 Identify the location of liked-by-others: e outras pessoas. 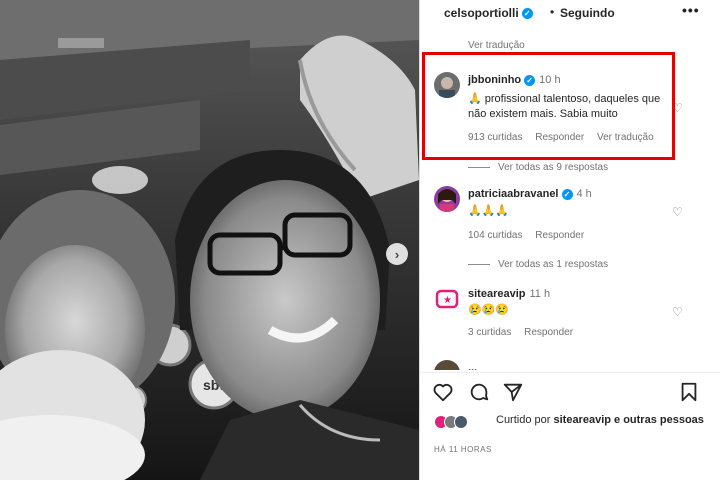
(659, 420).